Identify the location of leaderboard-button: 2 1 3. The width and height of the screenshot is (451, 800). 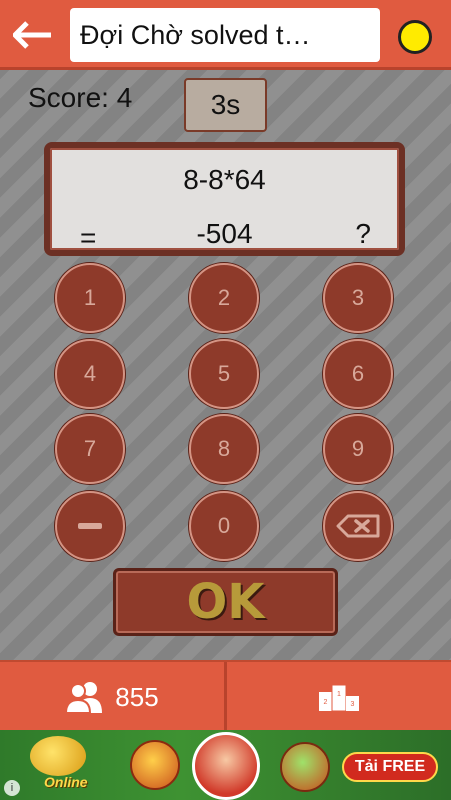
(339, 697).